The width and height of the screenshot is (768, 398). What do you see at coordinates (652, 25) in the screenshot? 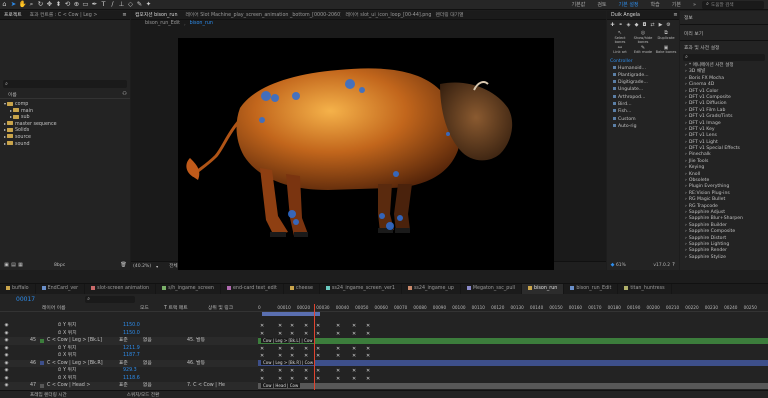
I see `io-icon: ⇄` at bounding box center [652, 25].